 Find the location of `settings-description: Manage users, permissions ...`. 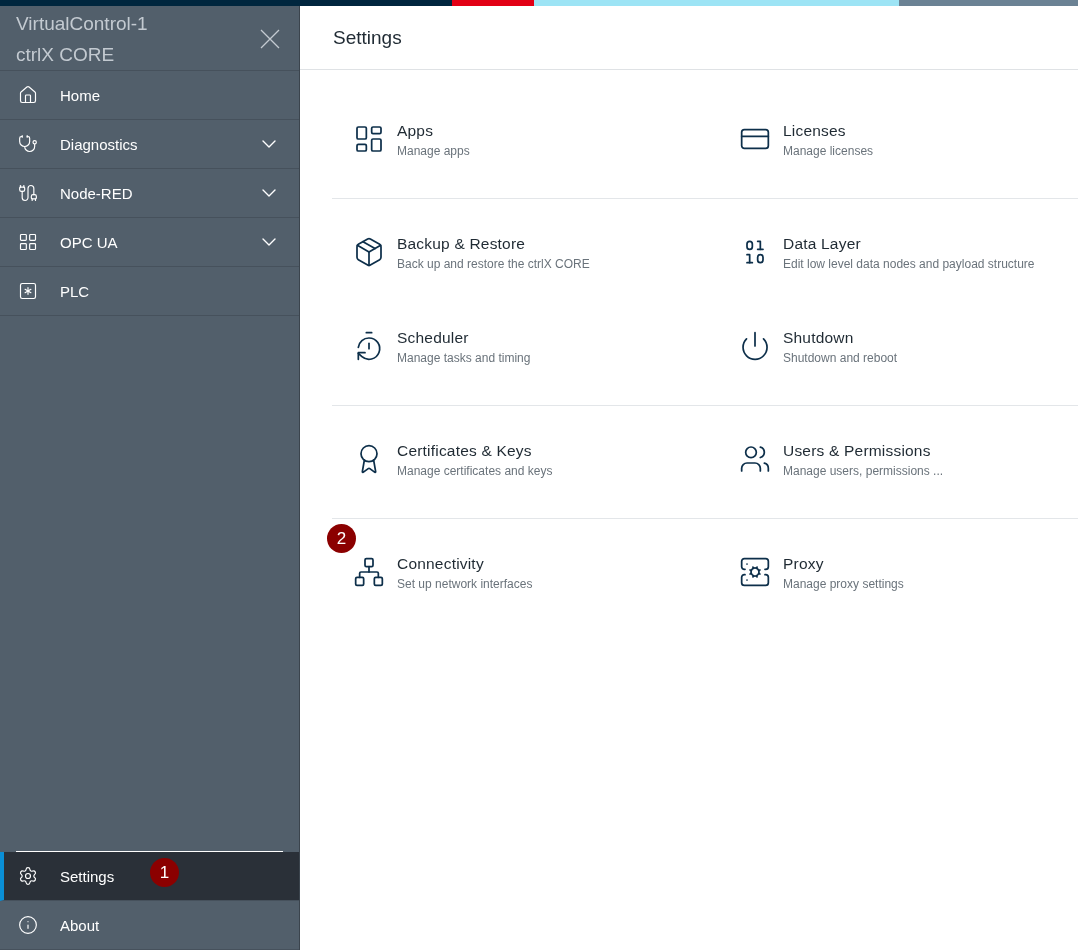

settings-description: Manage users, permissions ... is located at coordinates (863, 471).